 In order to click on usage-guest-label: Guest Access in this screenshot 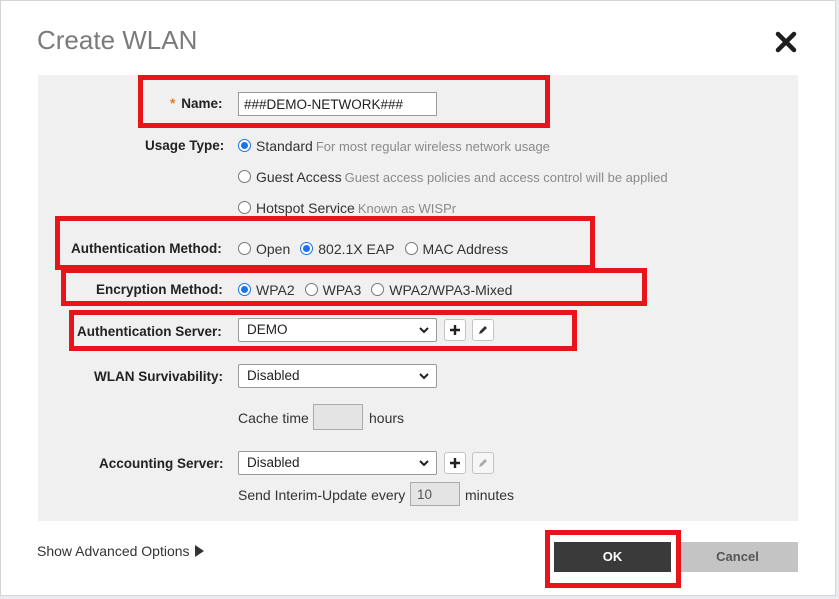, I will do `click(299, 177)`.